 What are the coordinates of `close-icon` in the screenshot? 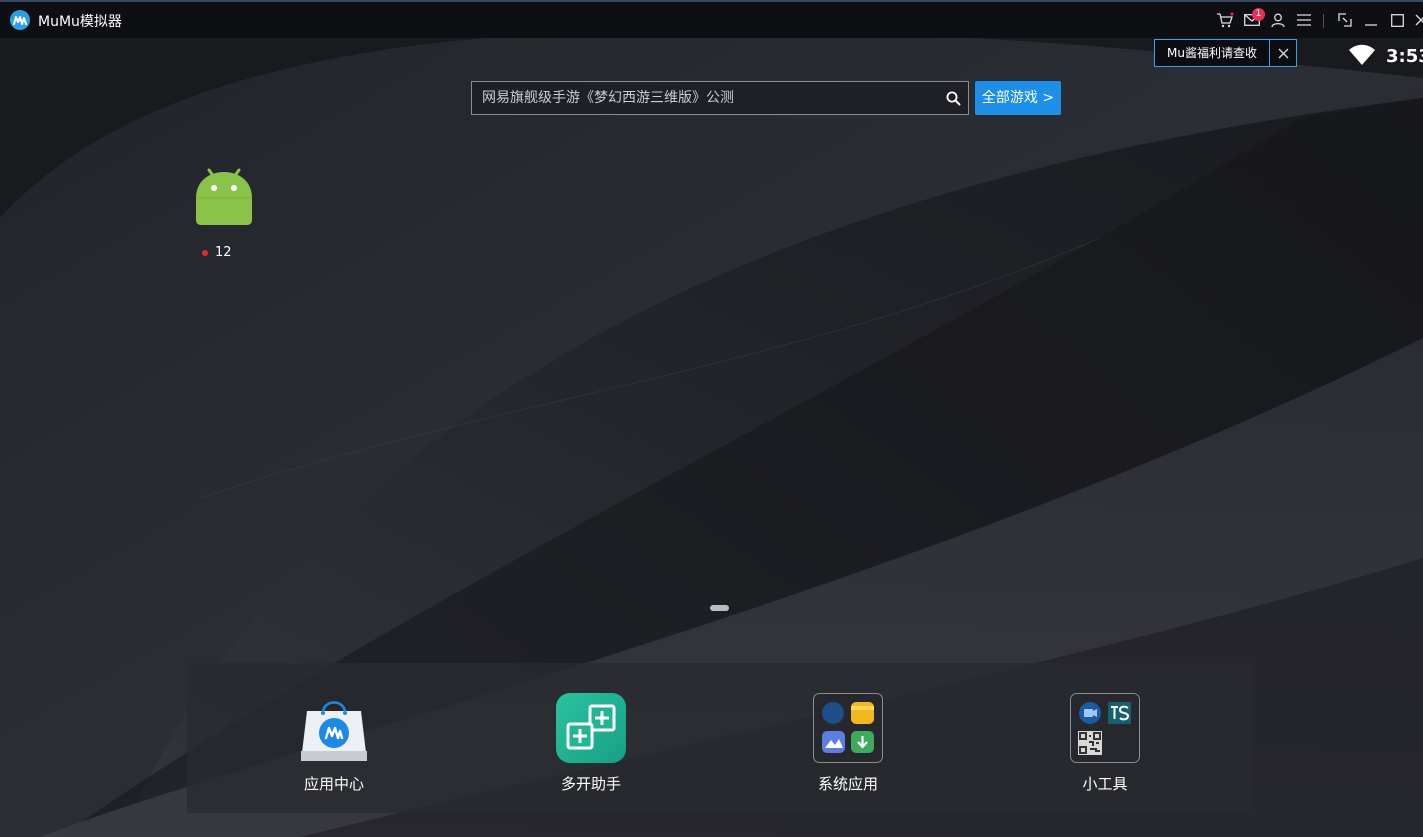 It's located at (1417, 20).